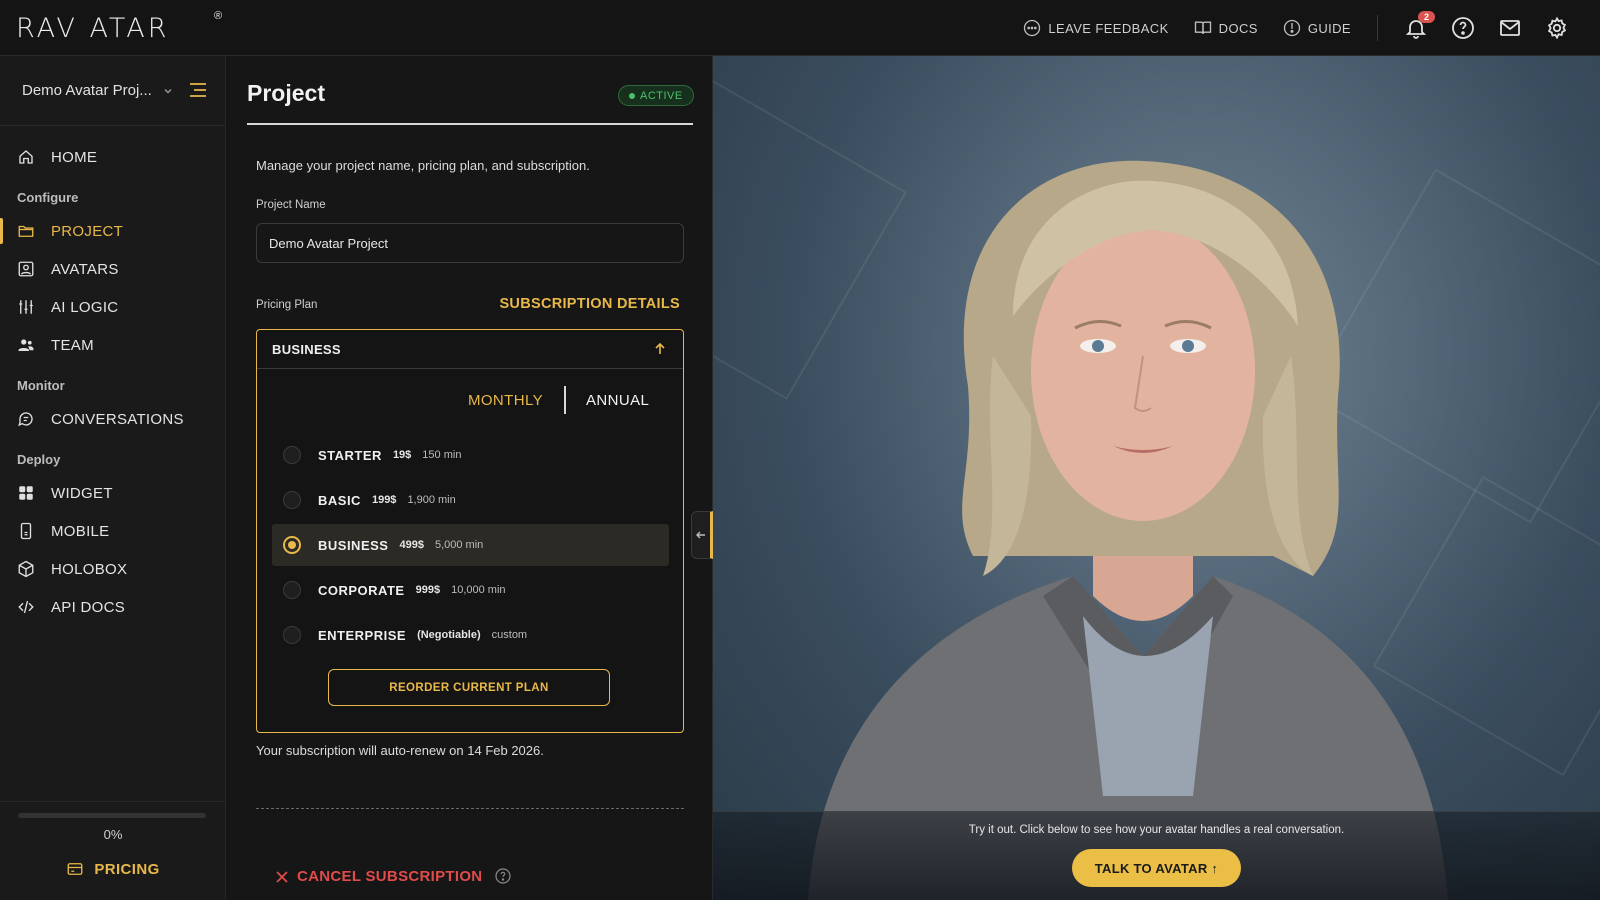  What do you see at coordinates (509, 635) in the screenshot?
I see `plan-minutes: custom` at bounding box center [509, 635].